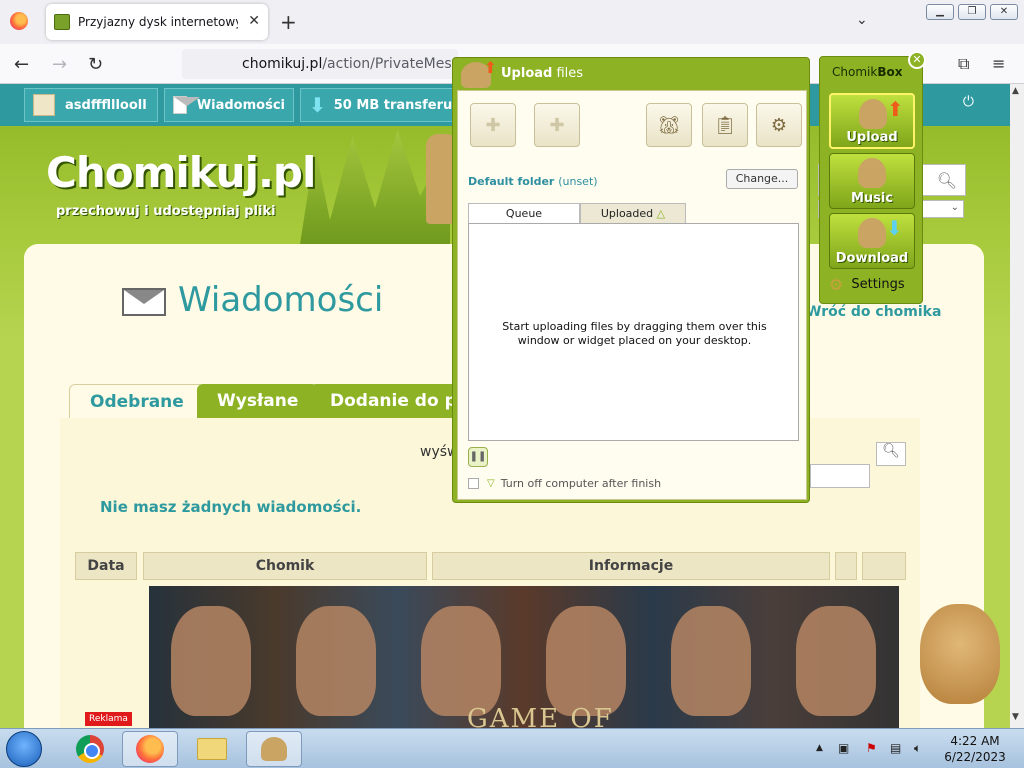 Image resolution: width=1024 pixels, height=768 pixels. I want to click on site-logo: Chomikuj.pl, so click(181, 172).